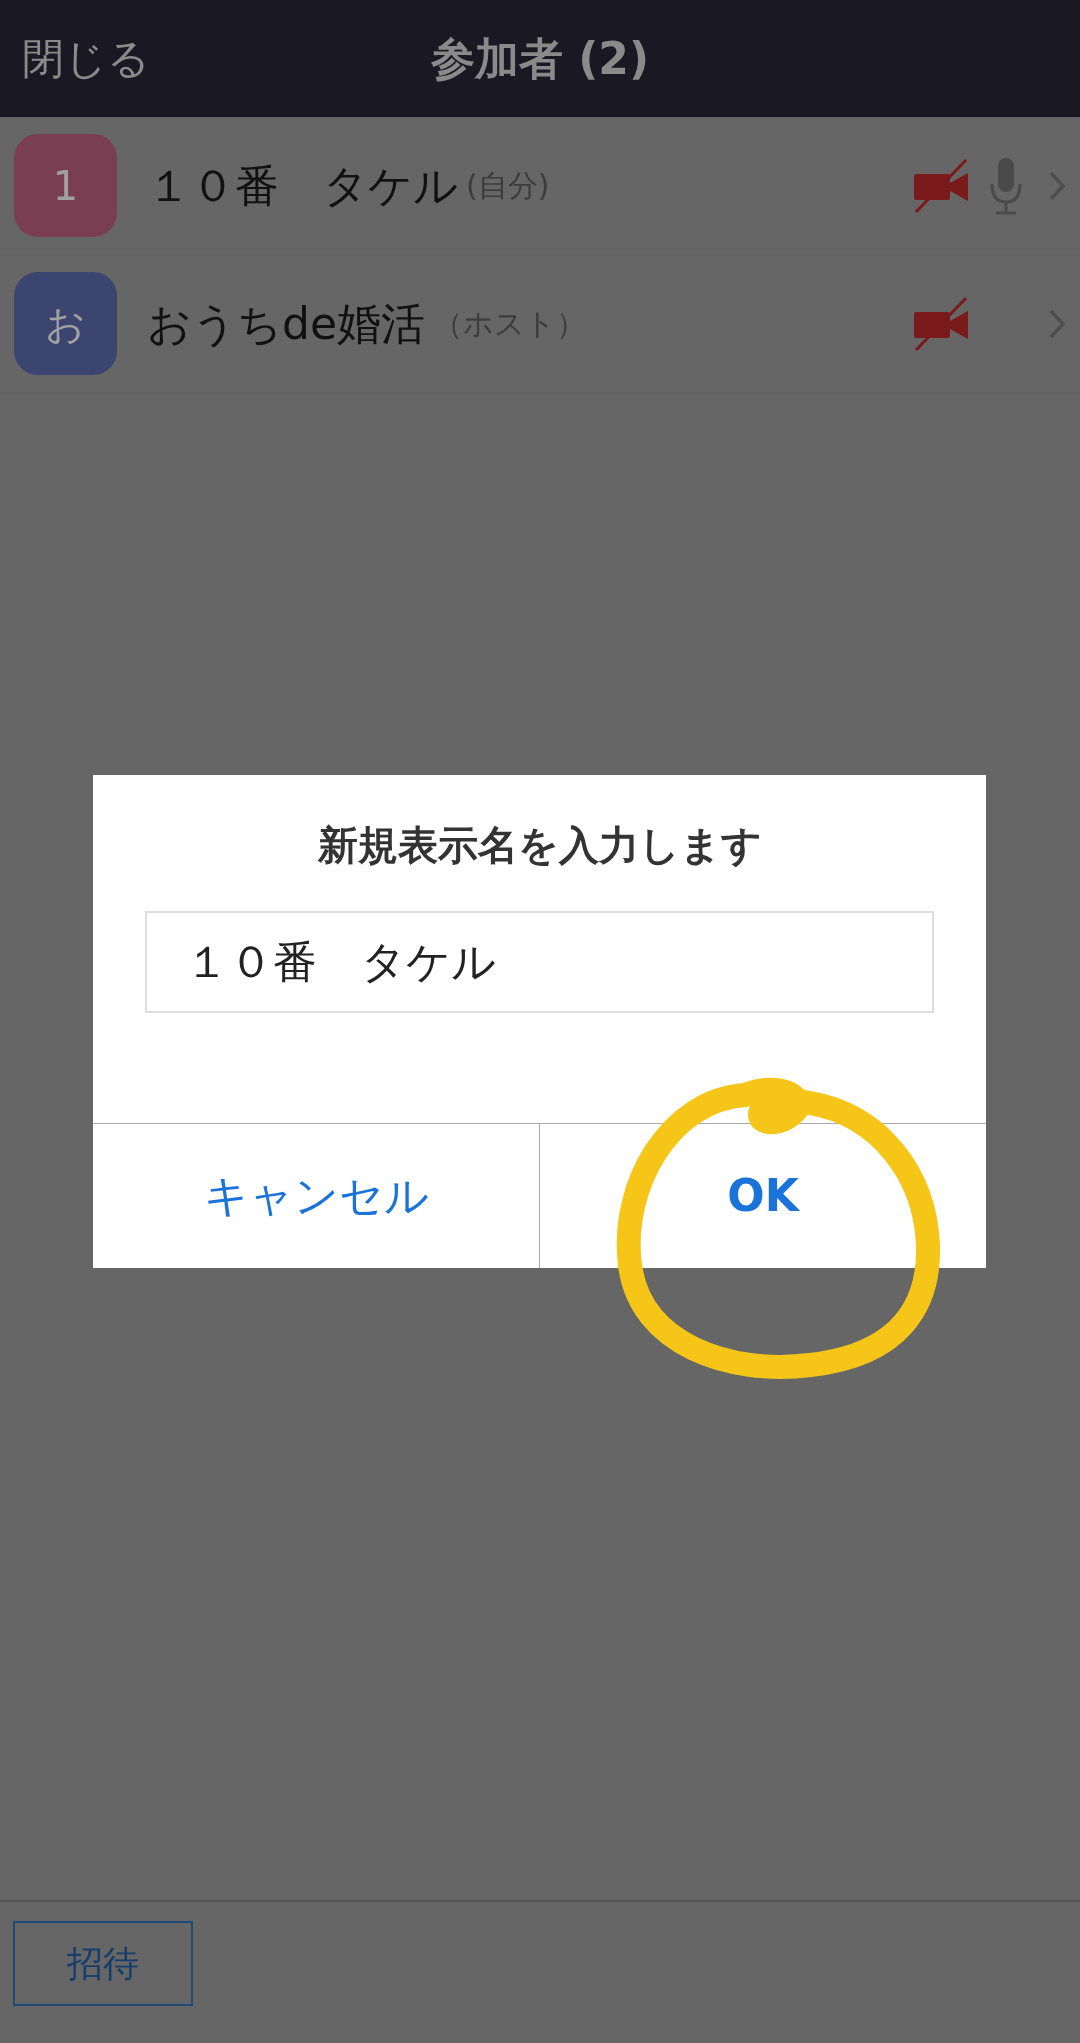 The height and width of the screenshot is (2043, 1080). I want to click on close-button: 閉じる, so click(86, 58).